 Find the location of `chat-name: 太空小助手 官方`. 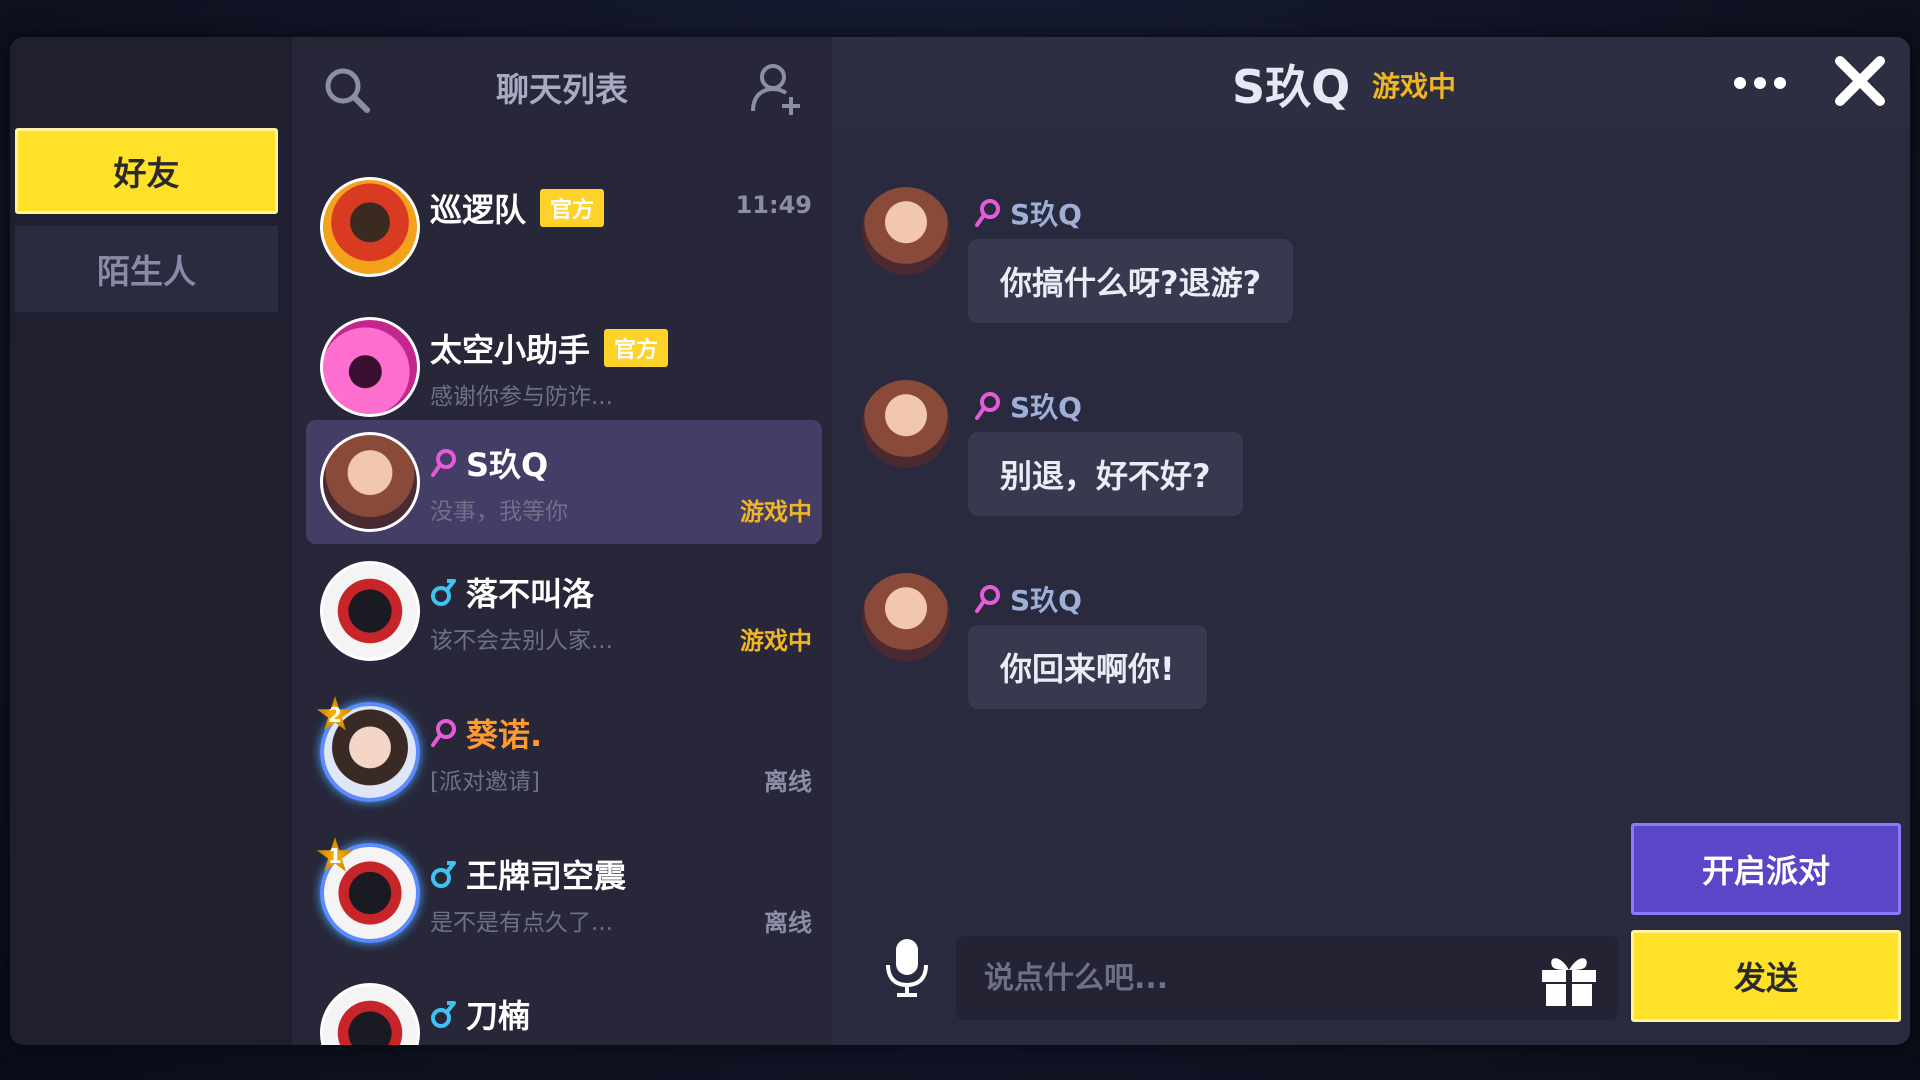

chat-name: 太空小助手 官方 is located at coordinates (549, 348).